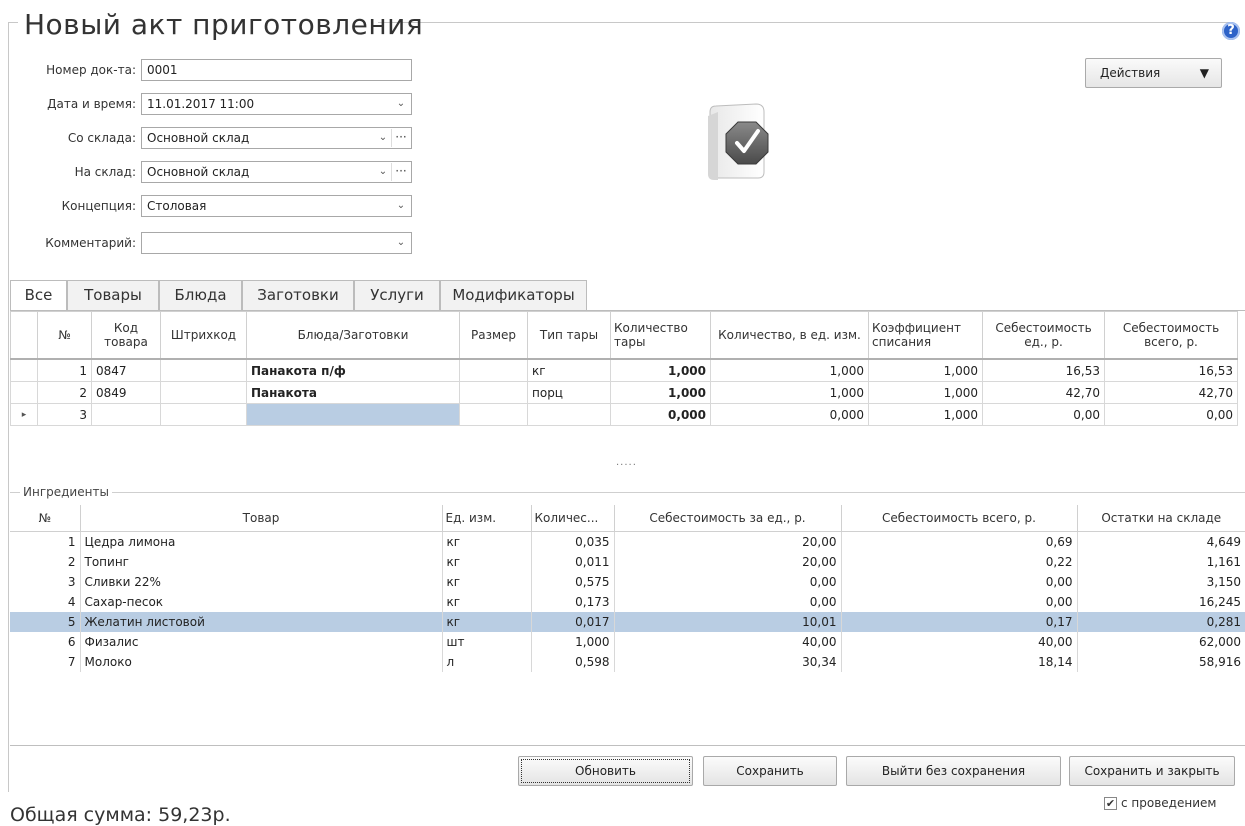 This screenshot has width=1245, height=826. What do you see at coordinates (660, 335) in the screenshot?
I see `column-header: Количество тары` at bounding box center [660, 335].